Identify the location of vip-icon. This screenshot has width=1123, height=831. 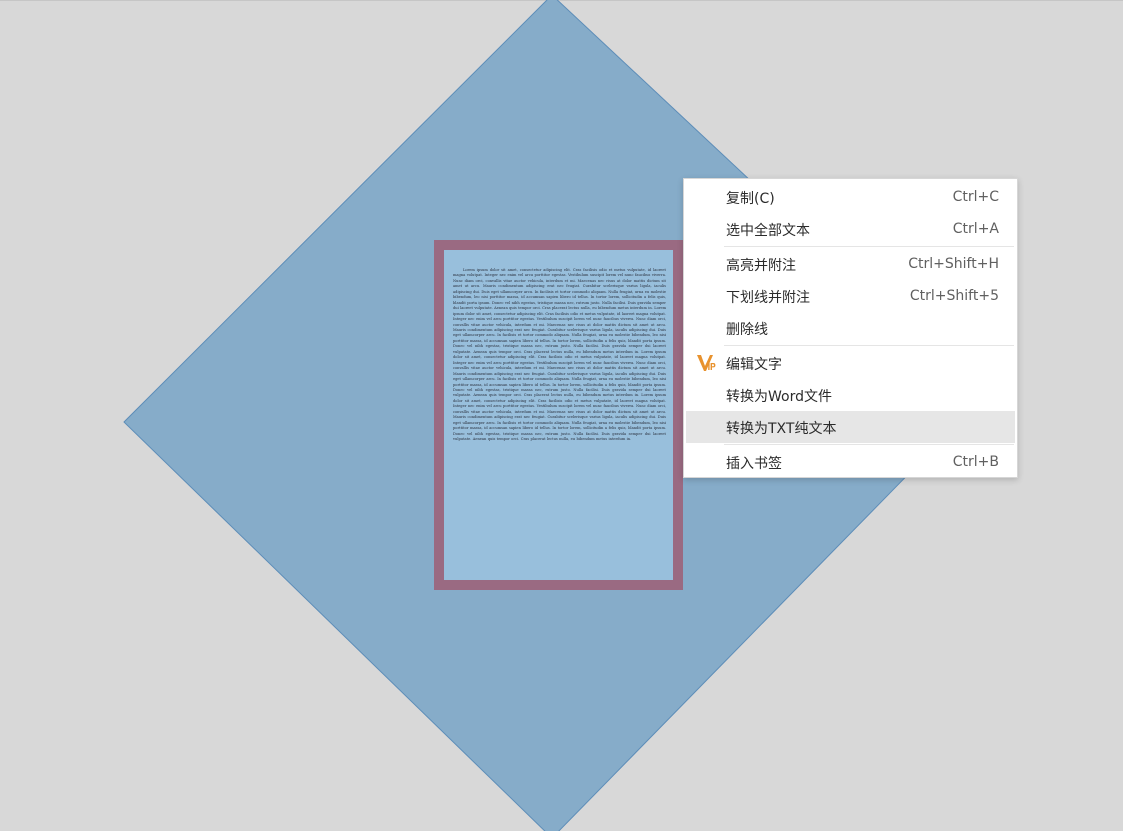
(706, 363).